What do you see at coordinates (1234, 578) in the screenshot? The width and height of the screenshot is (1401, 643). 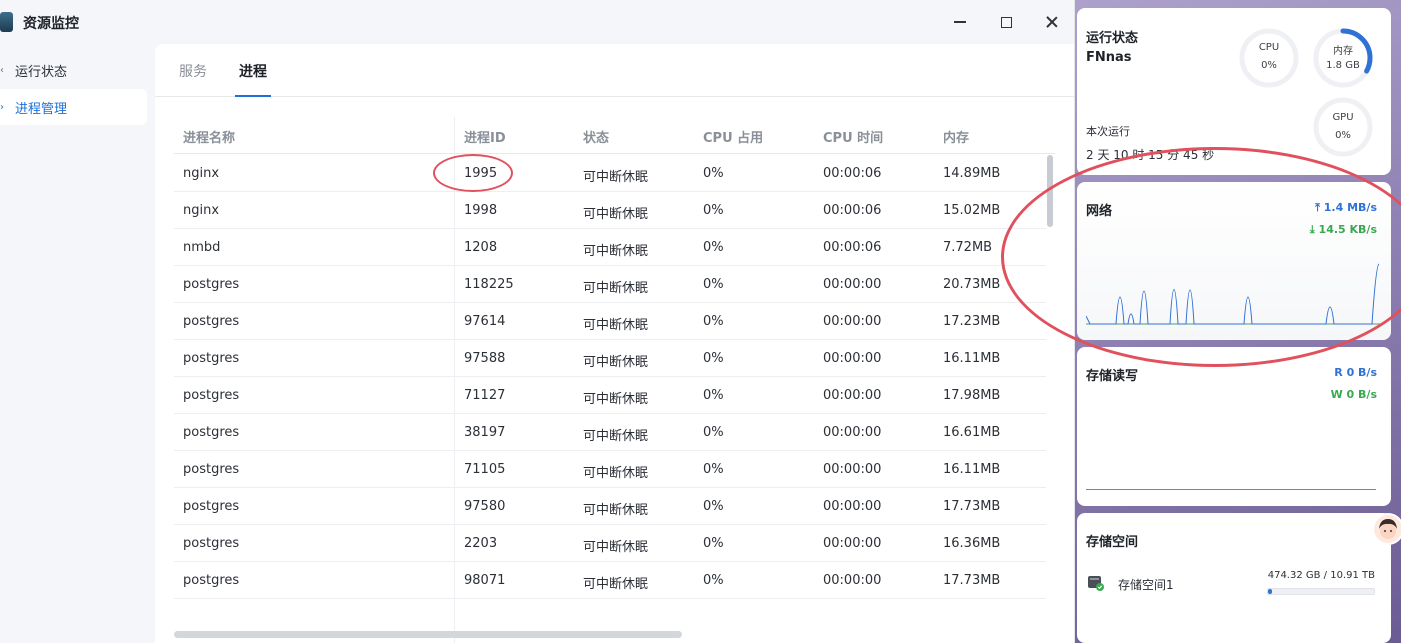 I see `storage-widget: 存储空间 存储空间1 474.32 GB / 10.91 TB` at bounding box center [1234, 578].